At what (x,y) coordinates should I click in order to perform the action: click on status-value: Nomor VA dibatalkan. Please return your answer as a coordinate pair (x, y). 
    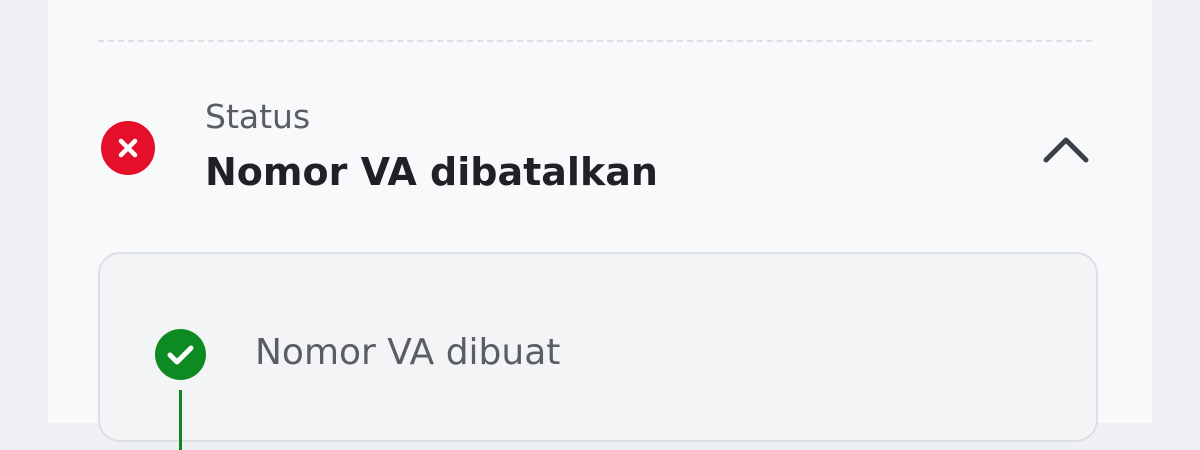
    Looking at the image, I should click on (431, 172).